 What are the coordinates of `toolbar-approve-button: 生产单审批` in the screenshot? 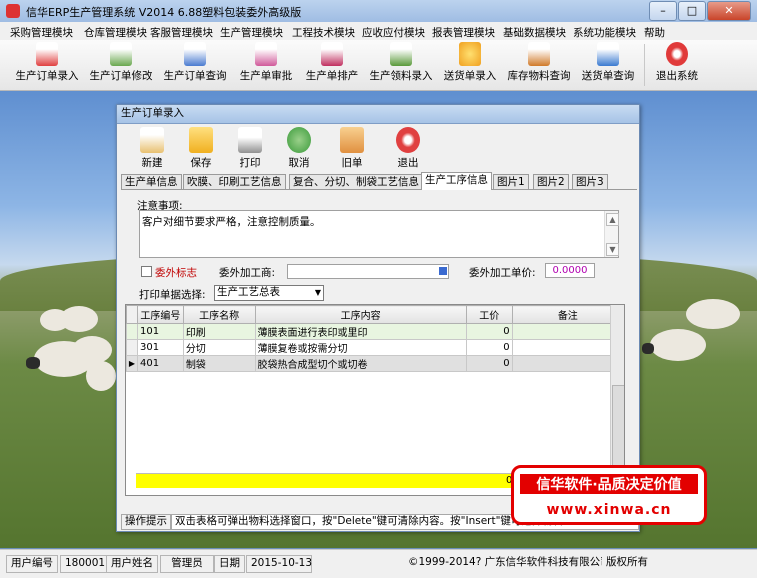 It's located at (266, 64).